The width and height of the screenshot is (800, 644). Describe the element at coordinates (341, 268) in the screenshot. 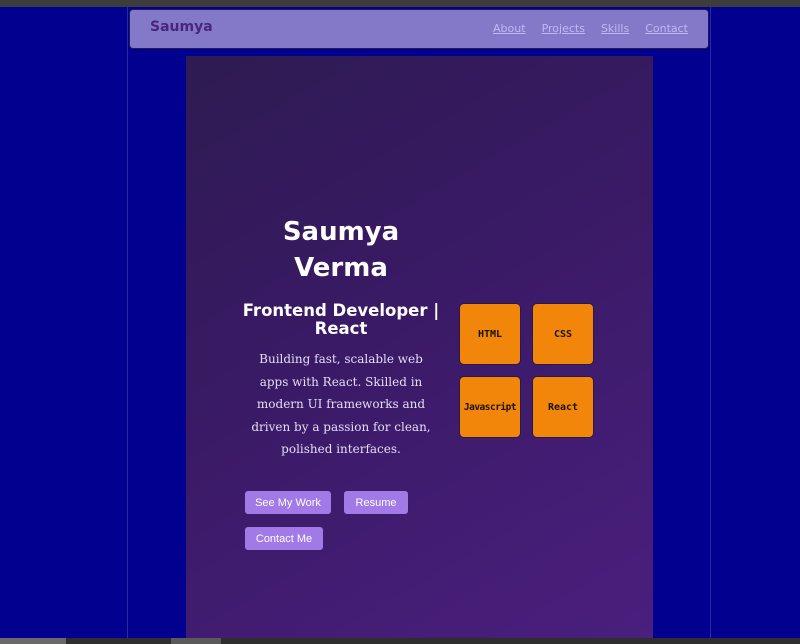

I see `hero-name-last: Verma` at that location.